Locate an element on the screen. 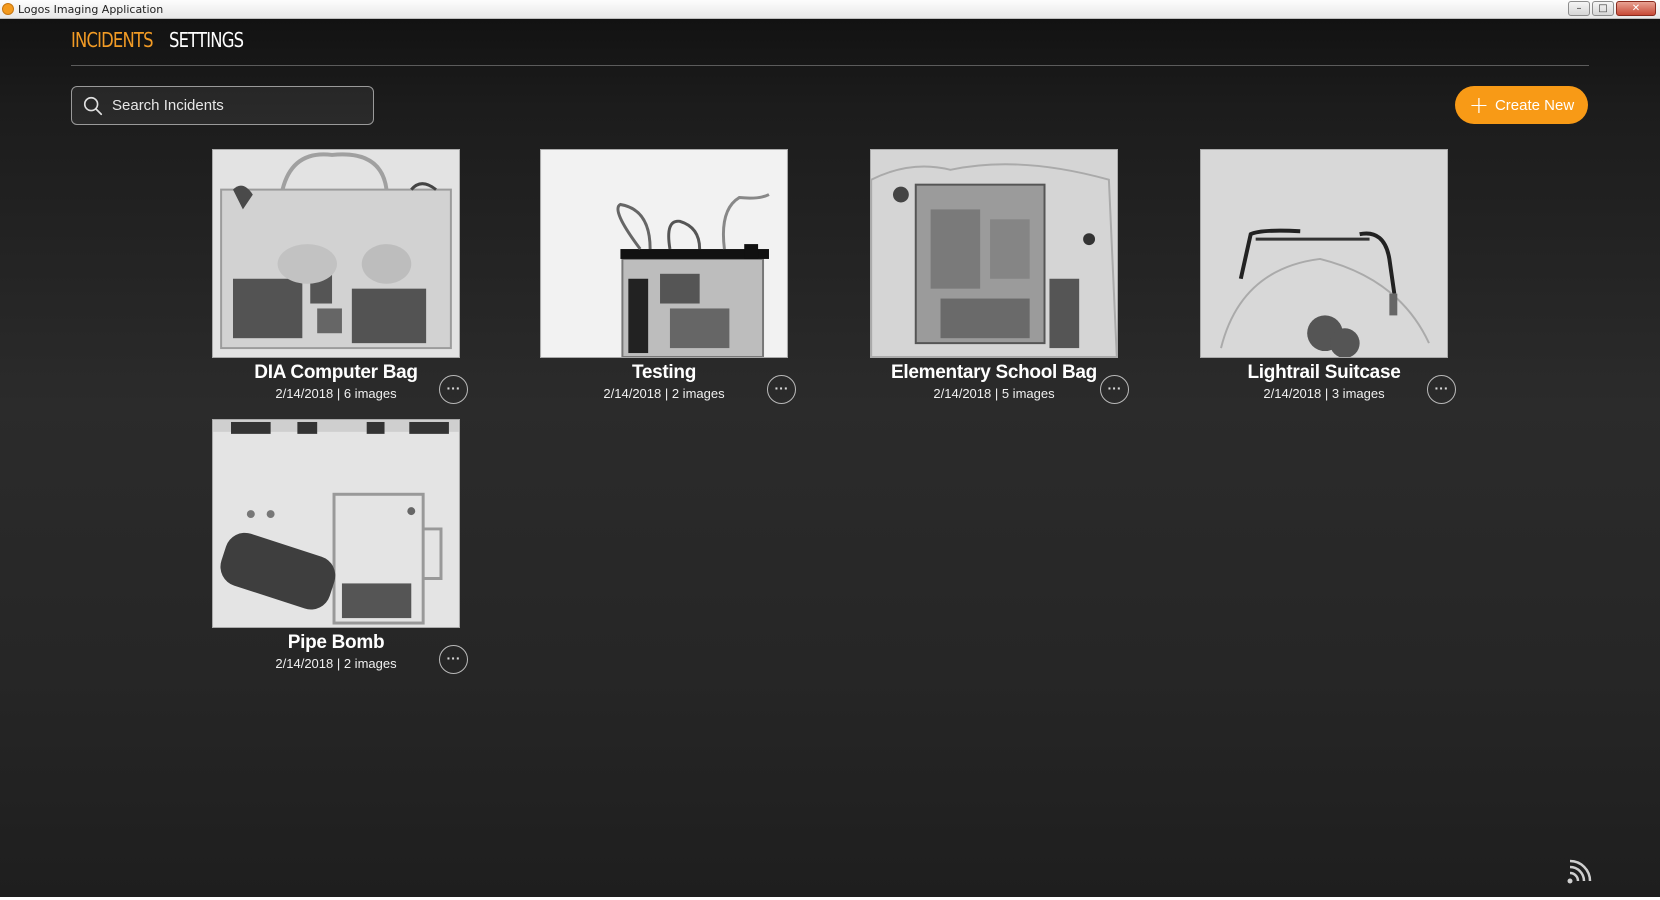 Image resolution: width=1660 pixels, height=900 pixels. incident-card: Pipe Bomb 2/14/2018 | 2 images ··· is located at coordinates (342, 549).